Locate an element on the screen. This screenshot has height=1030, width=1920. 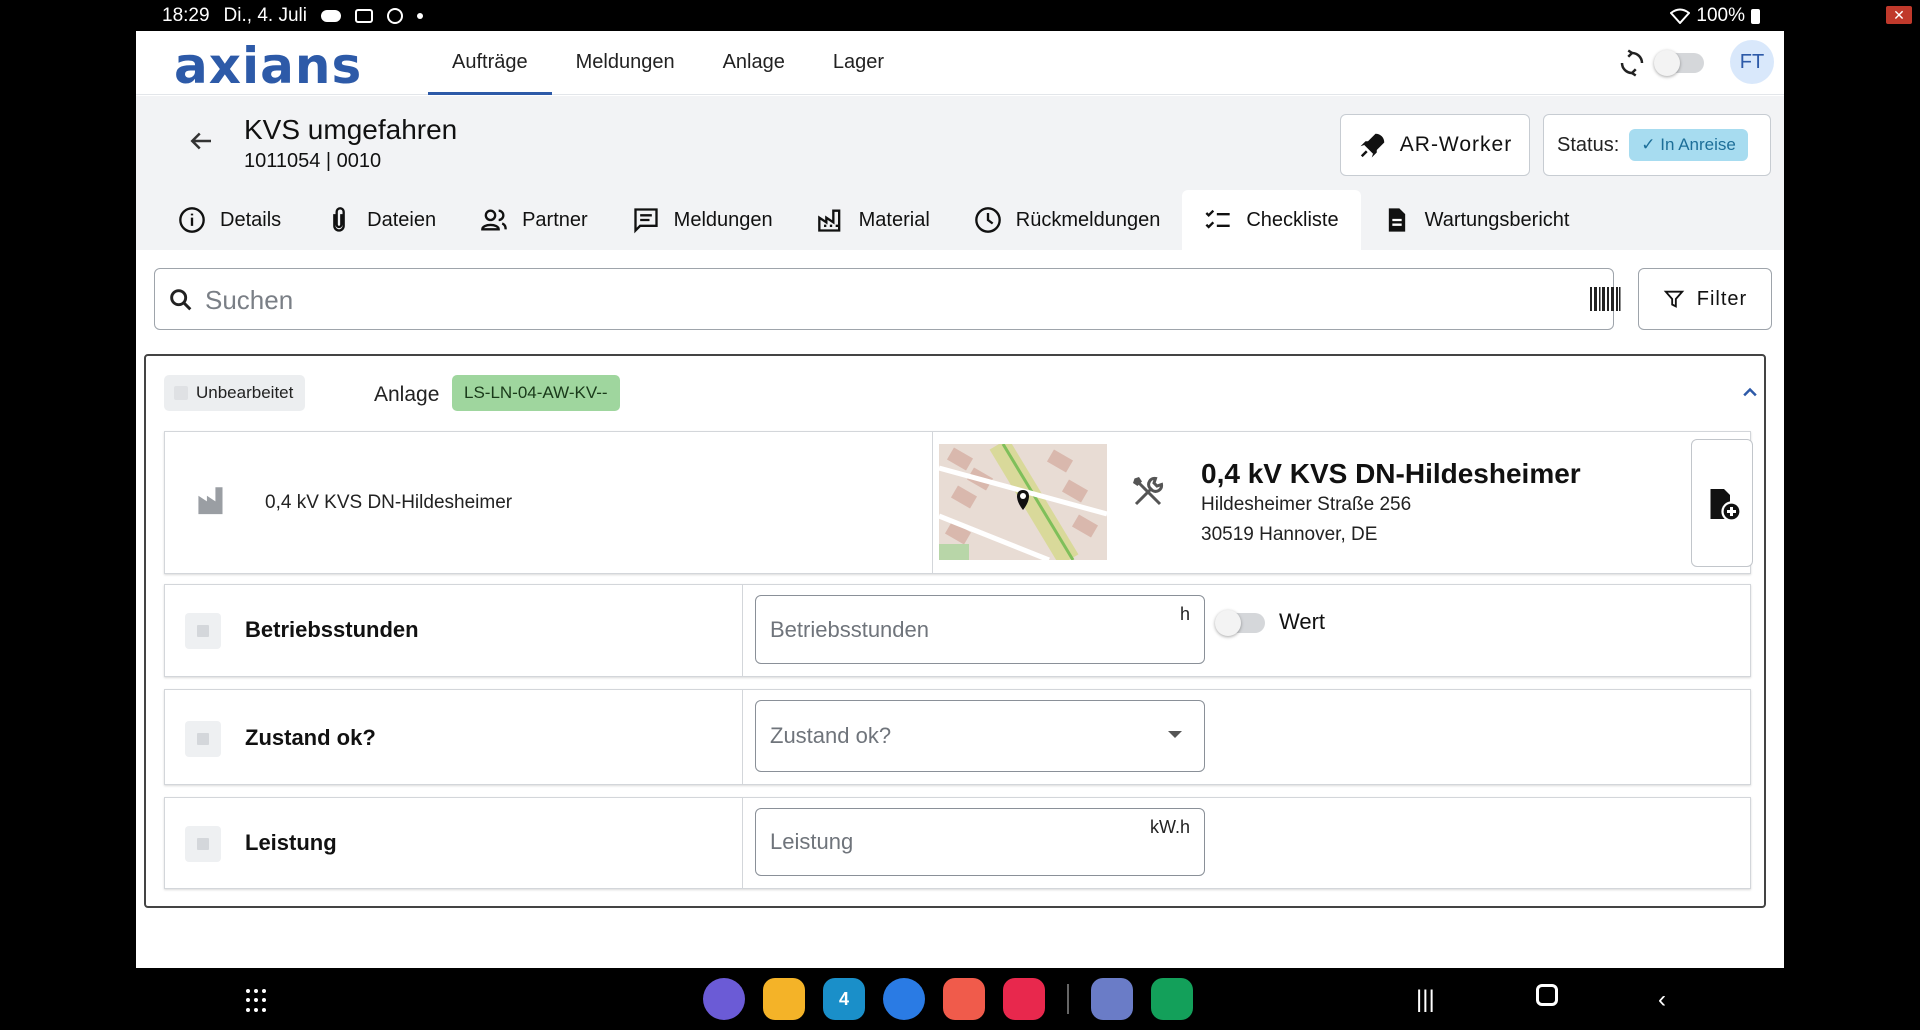
document-add-icon is located at coordinates (1726, 505).